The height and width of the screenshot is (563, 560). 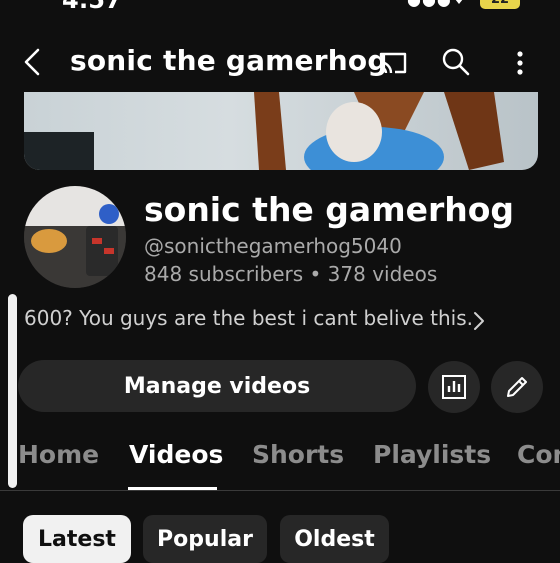 What do you see at coordinates (459, 2) in the screenshot?
I see `wifi-icon` at bounding box center [459, 2].